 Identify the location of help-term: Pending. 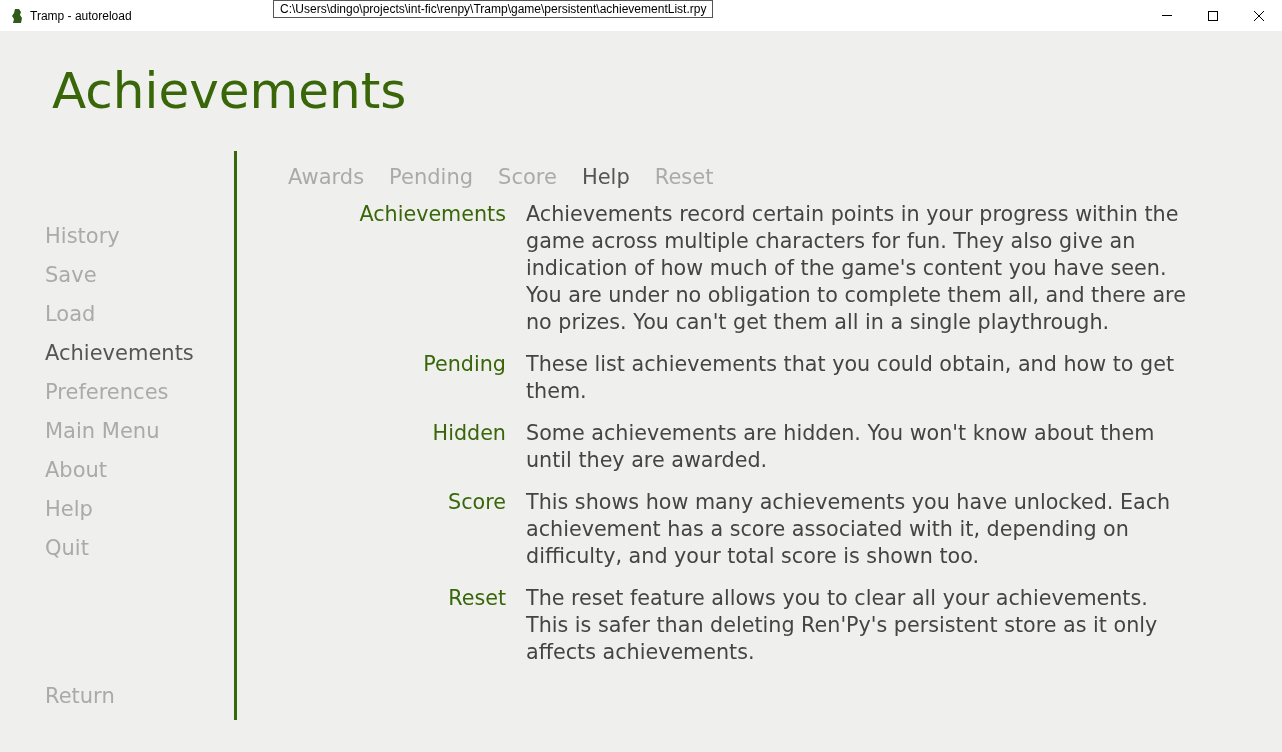
(464, 364).